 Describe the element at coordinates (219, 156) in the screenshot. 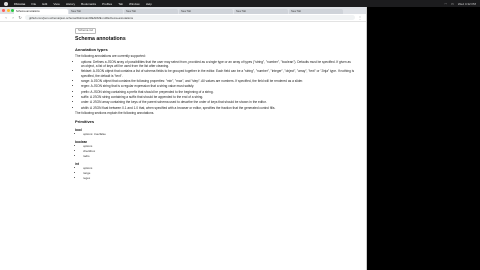

I see `list-item: radio` at that location.